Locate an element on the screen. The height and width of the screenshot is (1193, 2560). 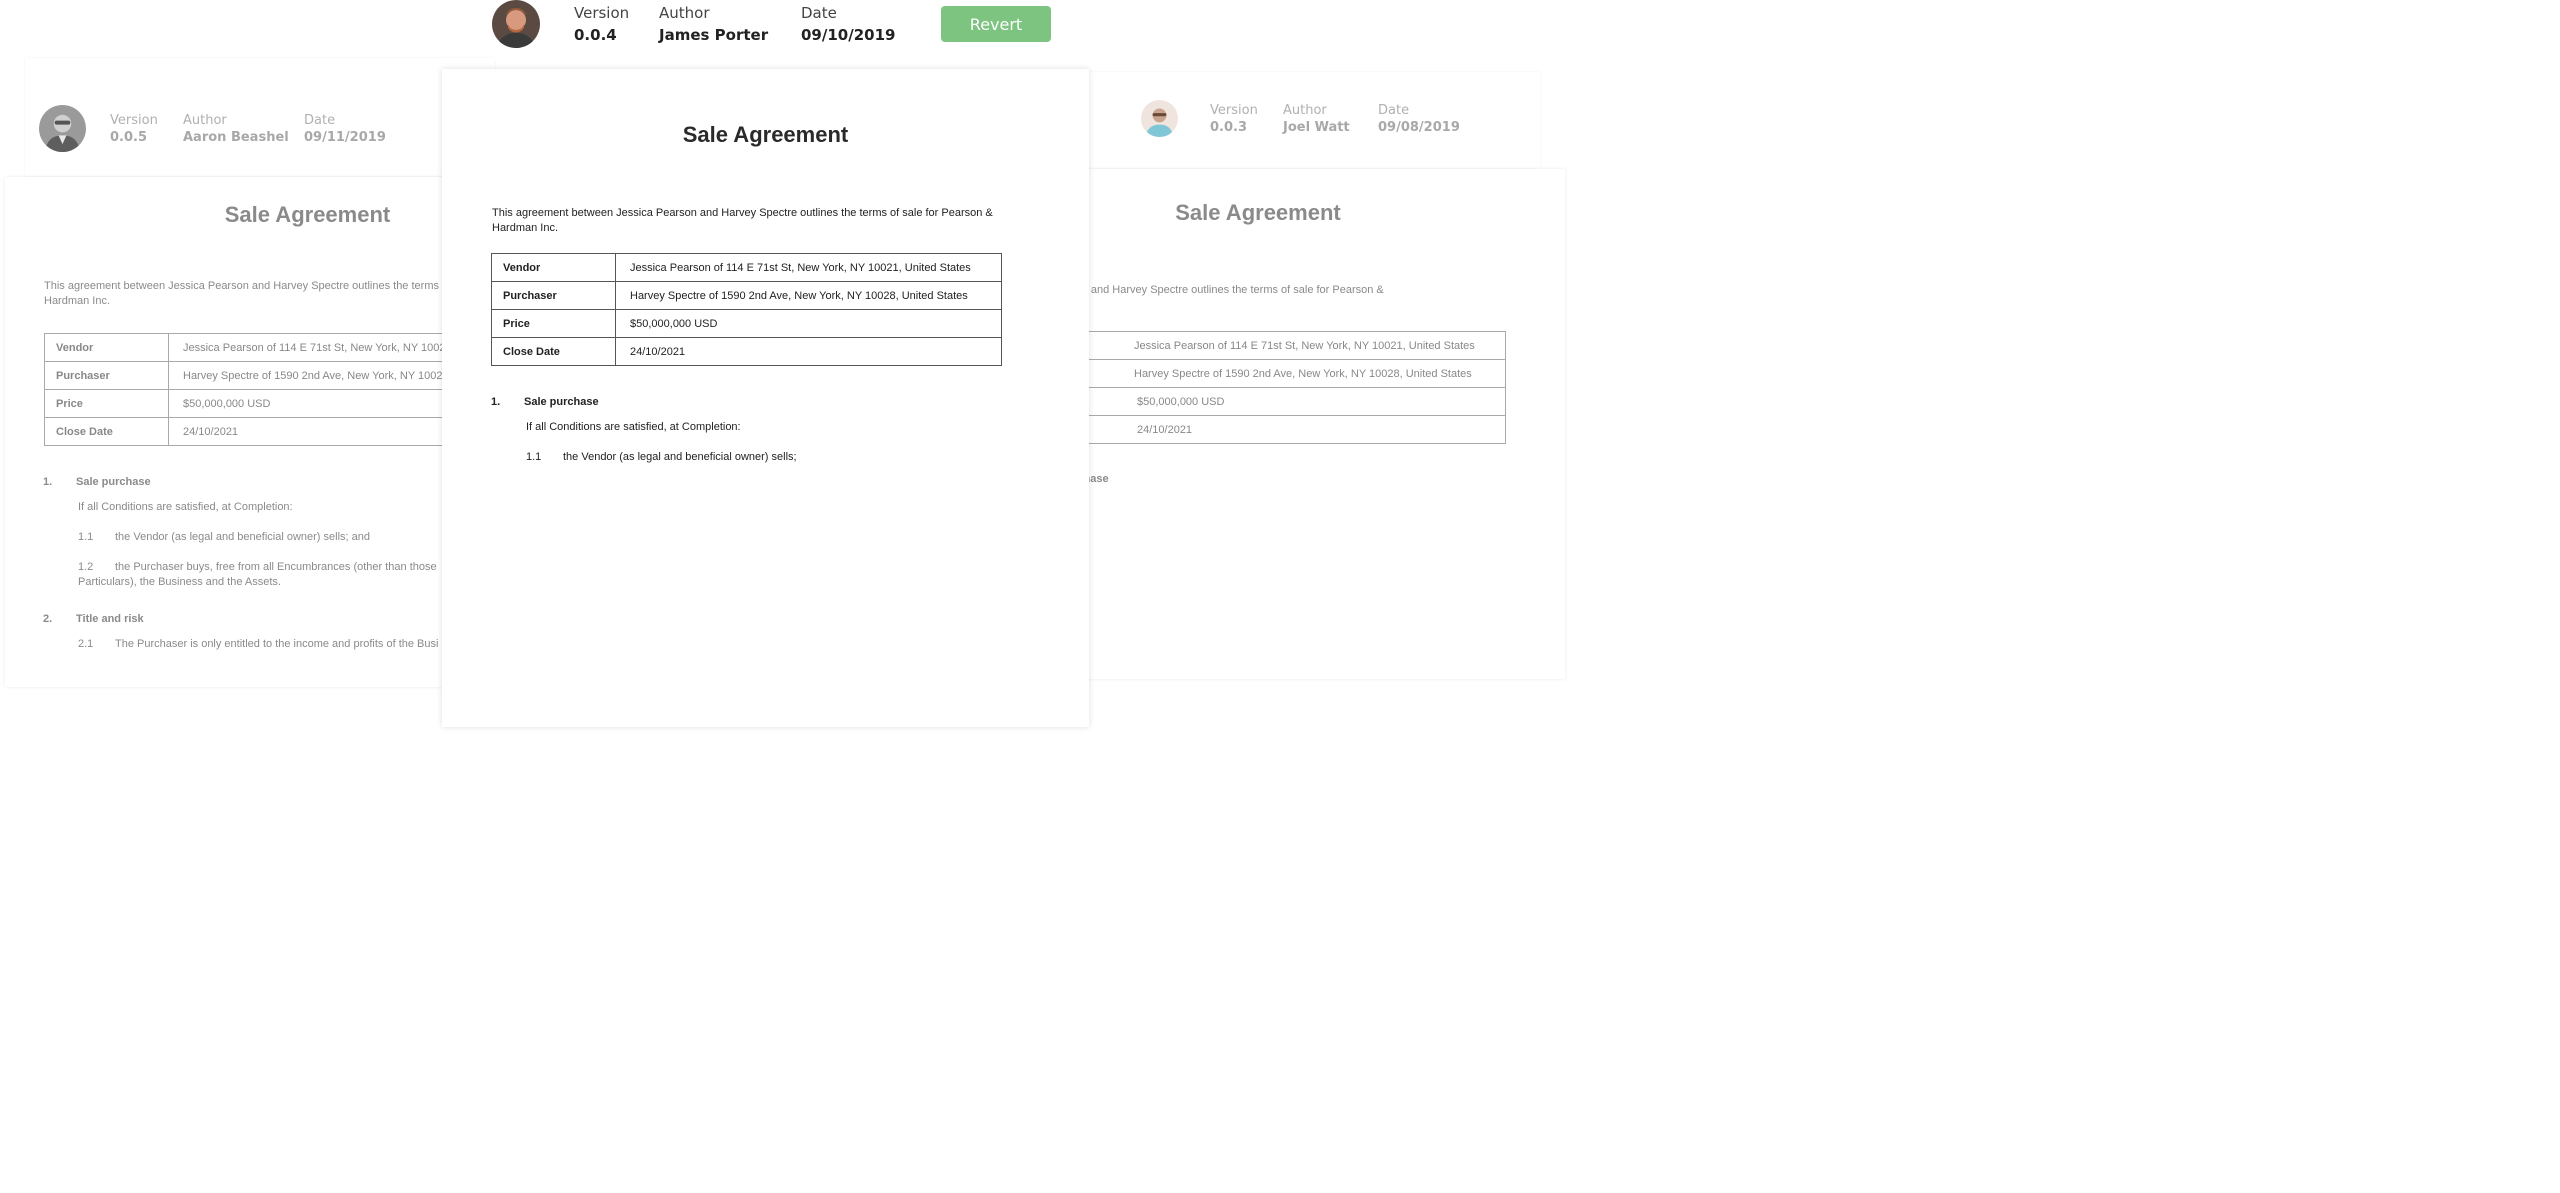
section-title: Title and risk is located at coordinates (110, 619).